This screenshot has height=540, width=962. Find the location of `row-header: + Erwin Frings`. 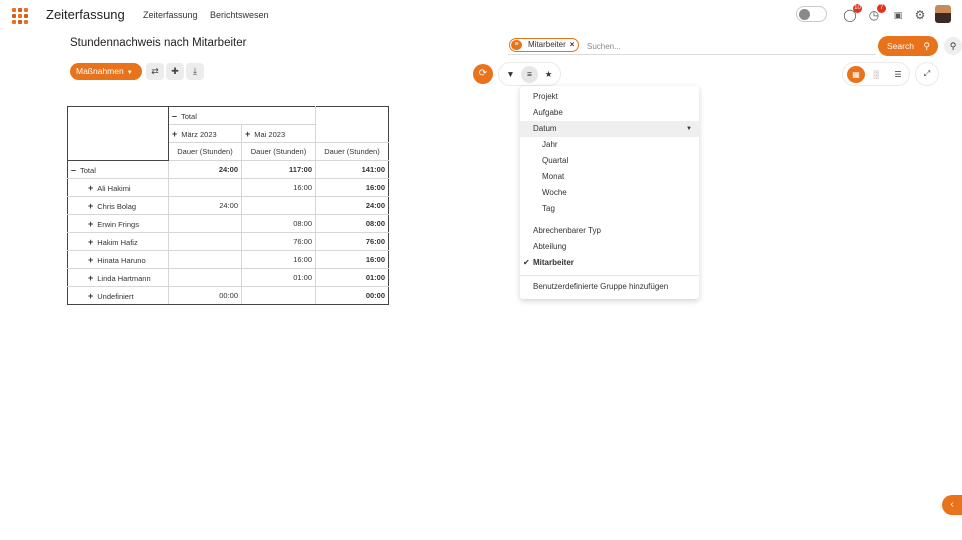

row-header: + Erwin Frings is located at coordinates (118, 223).